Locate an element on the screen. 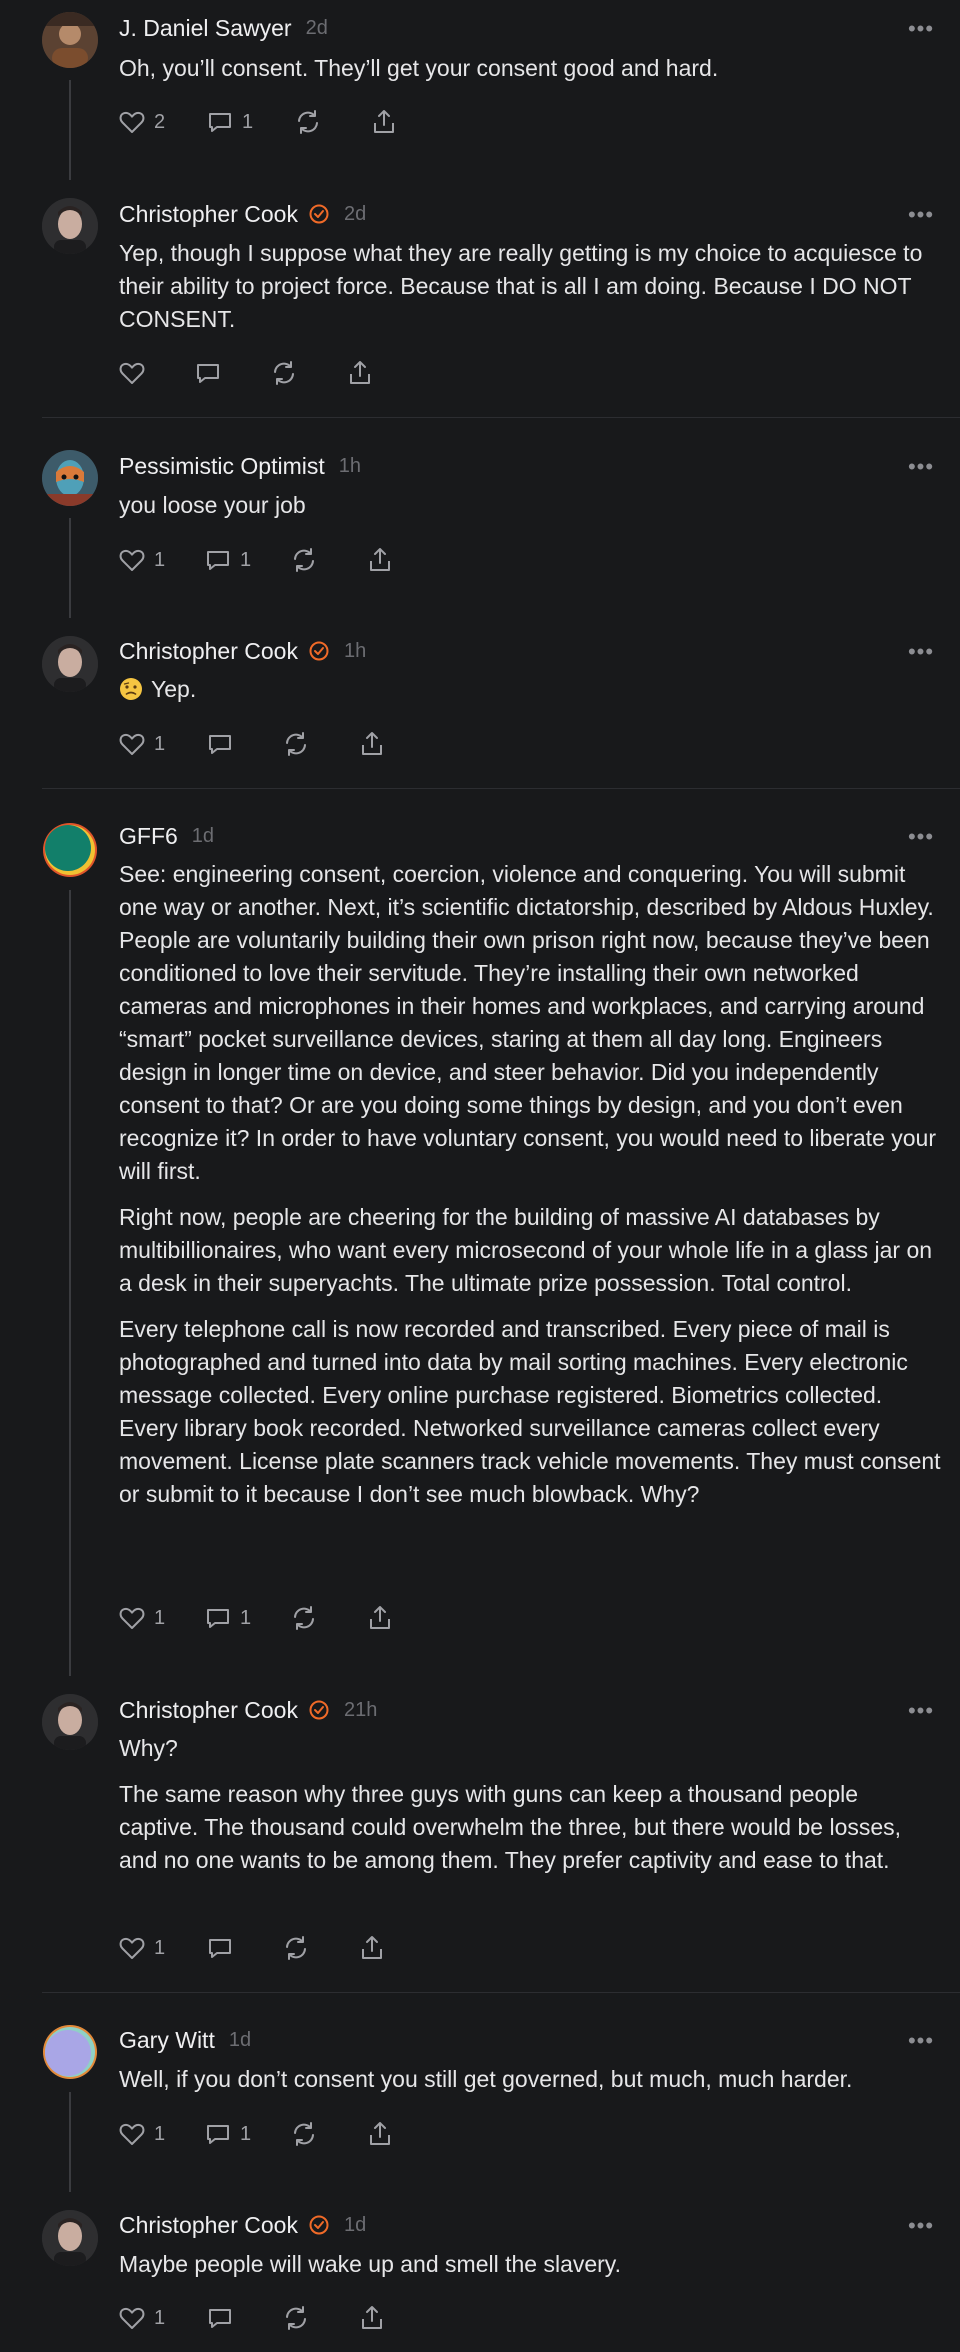 This screenshot has width=960, height=2352. like-button is located at coordinates (155, 373).